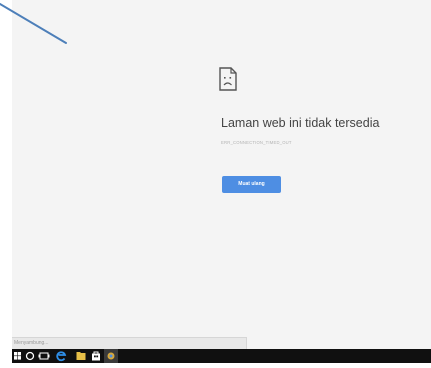  What do you see at coordinates (256, 142) in the screenshot?
I see `error-code: ERR_CONNECTION_TIMED_OUT` at bounding box center [256, 142].